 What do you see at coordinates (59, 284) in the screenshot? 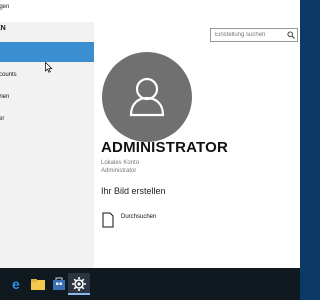
I see `store-icon` at bounding box center [59, 284].